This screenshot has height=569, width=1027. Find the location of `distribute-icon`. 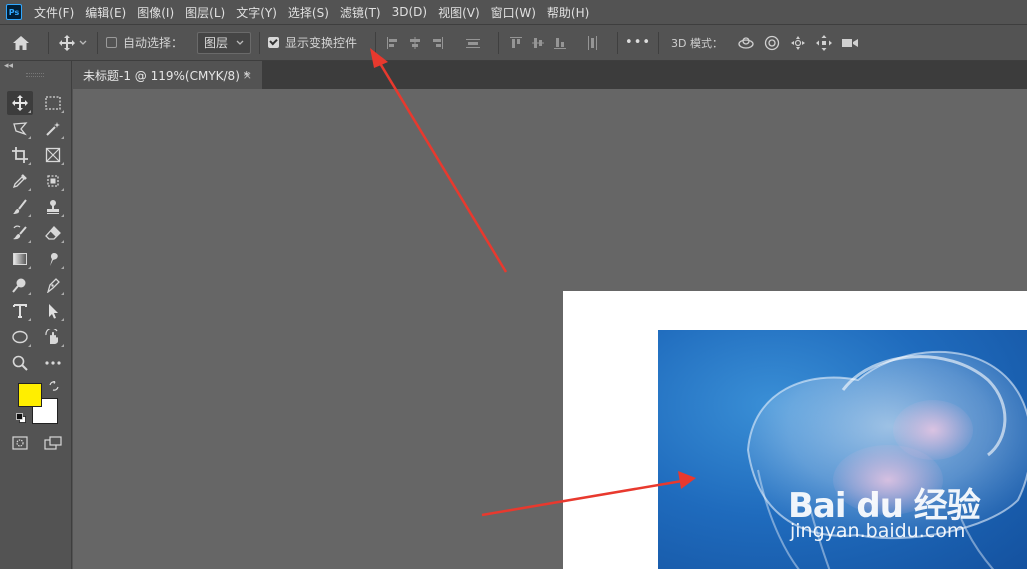

distribute-icon is located at coordinates (473, 43).